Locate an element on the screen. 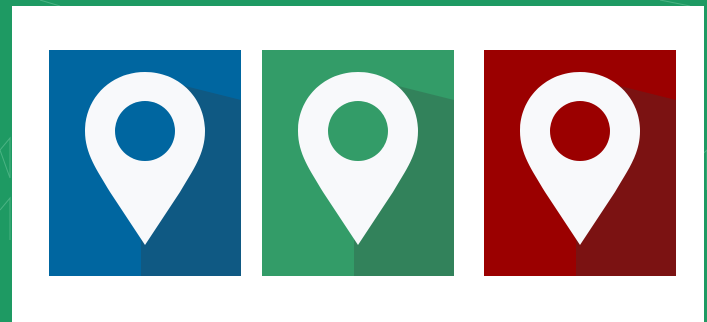 The image size is (707, 322). green-pin-center is located at coordinates (358, 131).